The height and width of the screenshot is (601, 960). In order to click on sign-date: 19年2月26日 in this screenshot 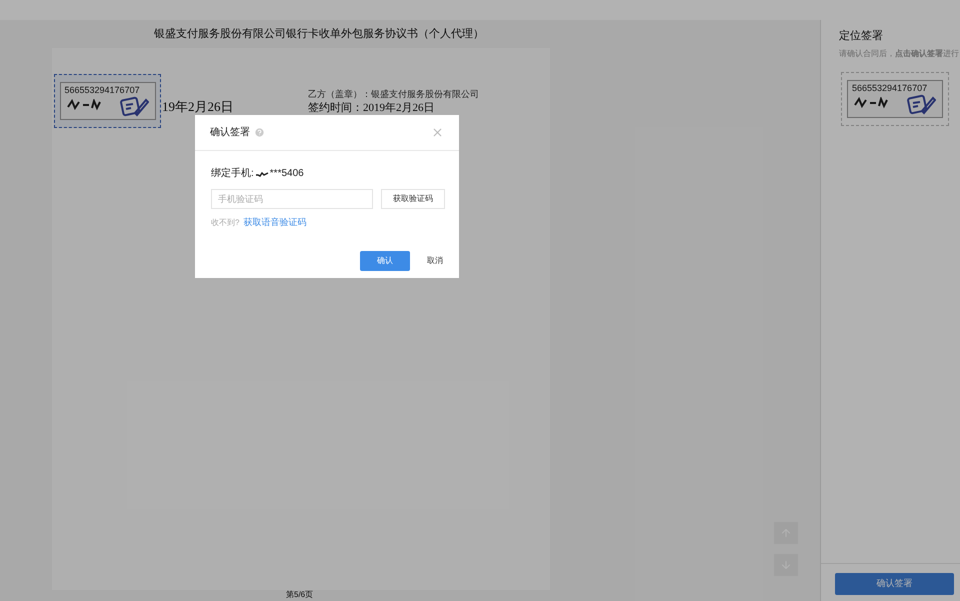, I will do `click(198, 107)`.